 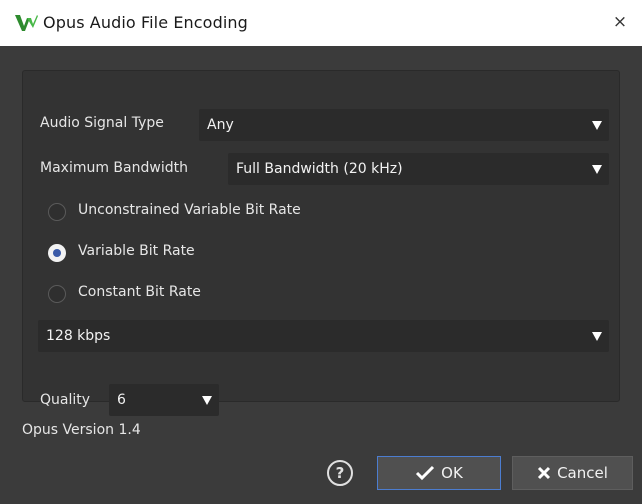 I want to click on radio-label: Unconstrained Variable Bit Rate, so click(x=189, y=210).